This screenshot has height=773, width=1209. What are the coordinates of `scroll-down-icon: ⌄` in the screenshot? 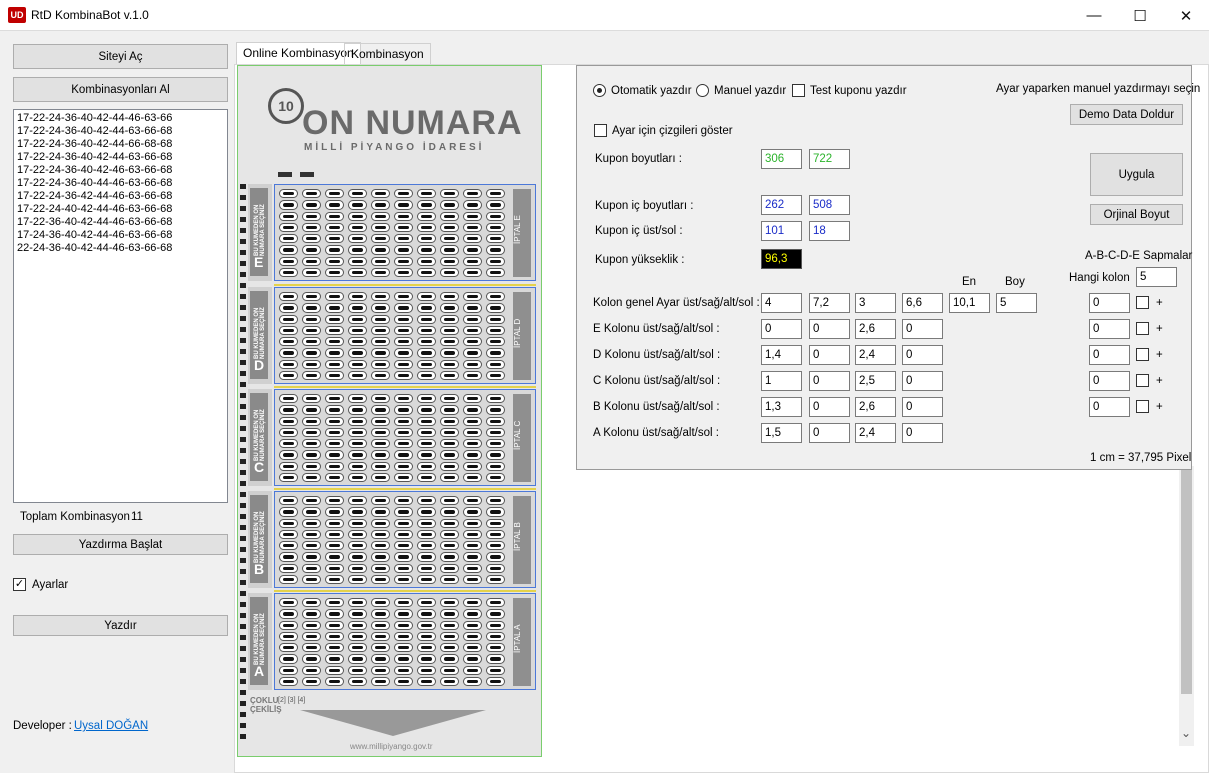 It's located at (1186, 733).